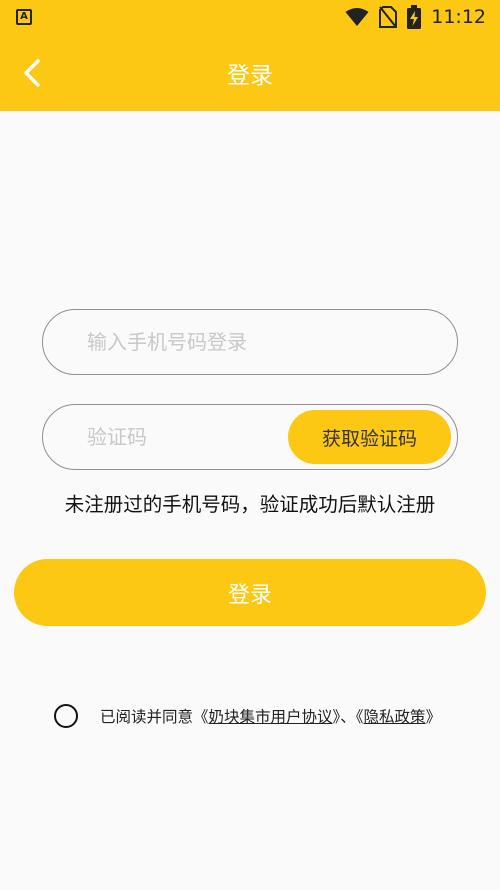  What do you see at coordinates (250, 504) in the screenshot?
I see `register-hint: 未注册过的手机号码，验证成功后默认注册` at bounding box center [250, 504].